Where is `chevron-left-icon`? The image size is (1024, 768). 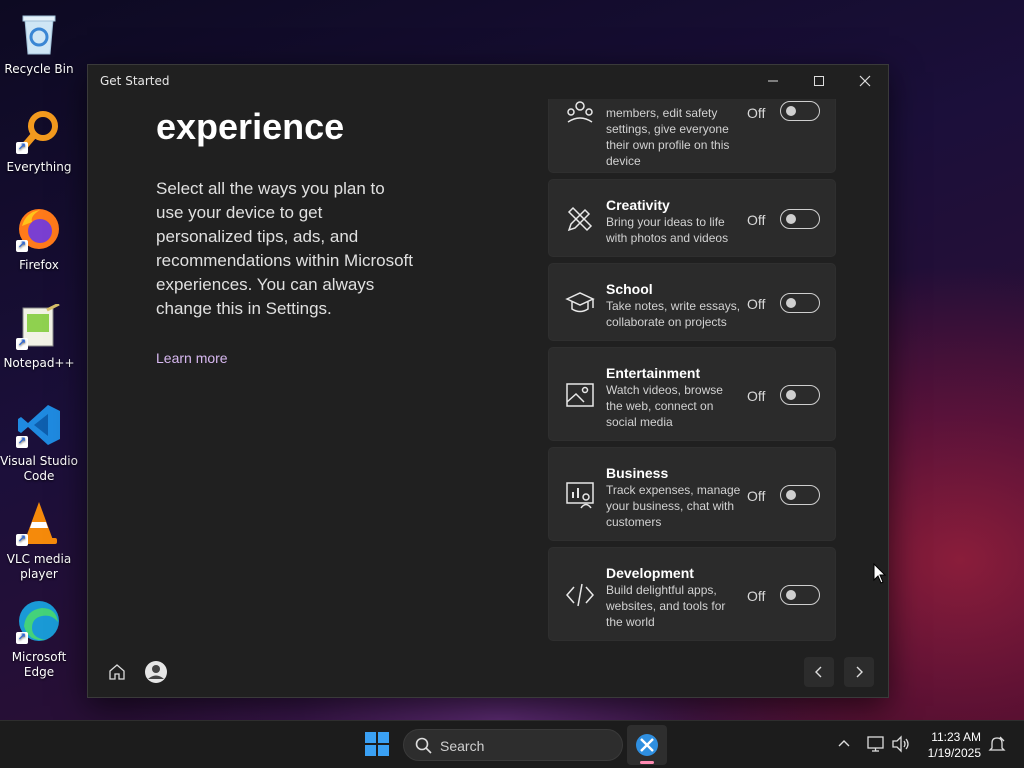
chevron-left-icon is located at coordinates (818, 672).